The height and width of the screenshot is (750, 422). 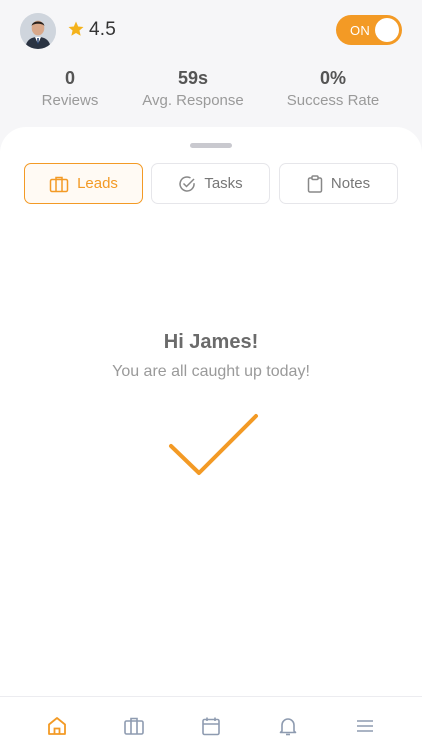 What do you see at coordinates (387, 30) in the screenshot?
I see `toggle-knob` at bounding box center [387, 30].